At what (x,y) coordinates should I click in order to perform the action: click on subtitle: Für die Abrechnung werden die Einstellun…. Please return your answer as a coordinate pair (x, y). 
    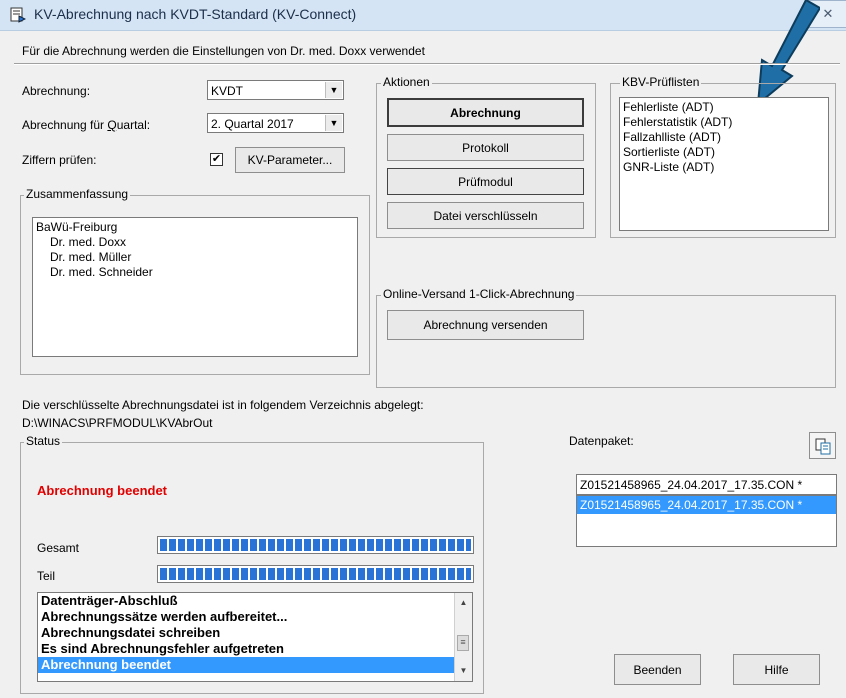
    Looking at the image, I should click on (223, 51).